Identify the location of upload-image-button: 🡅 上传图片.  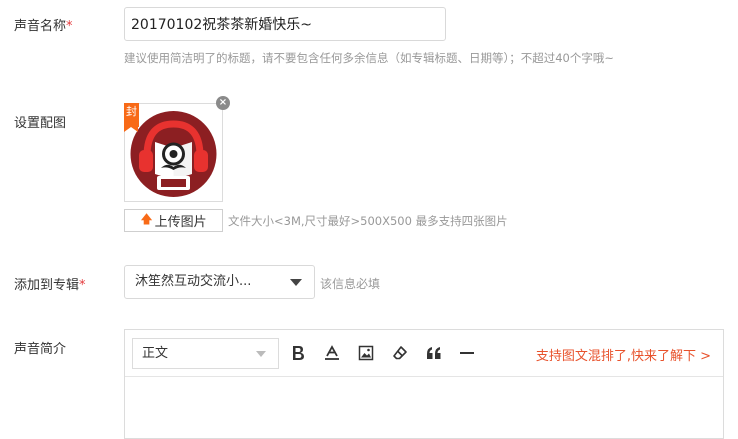
(173, 220).